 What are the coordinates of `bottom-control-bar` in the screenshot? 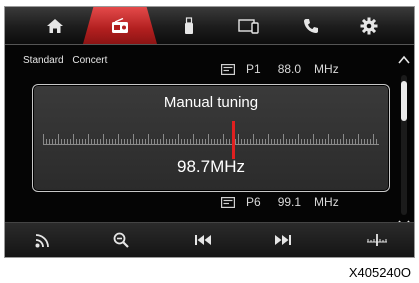 It's located at (209, 239).